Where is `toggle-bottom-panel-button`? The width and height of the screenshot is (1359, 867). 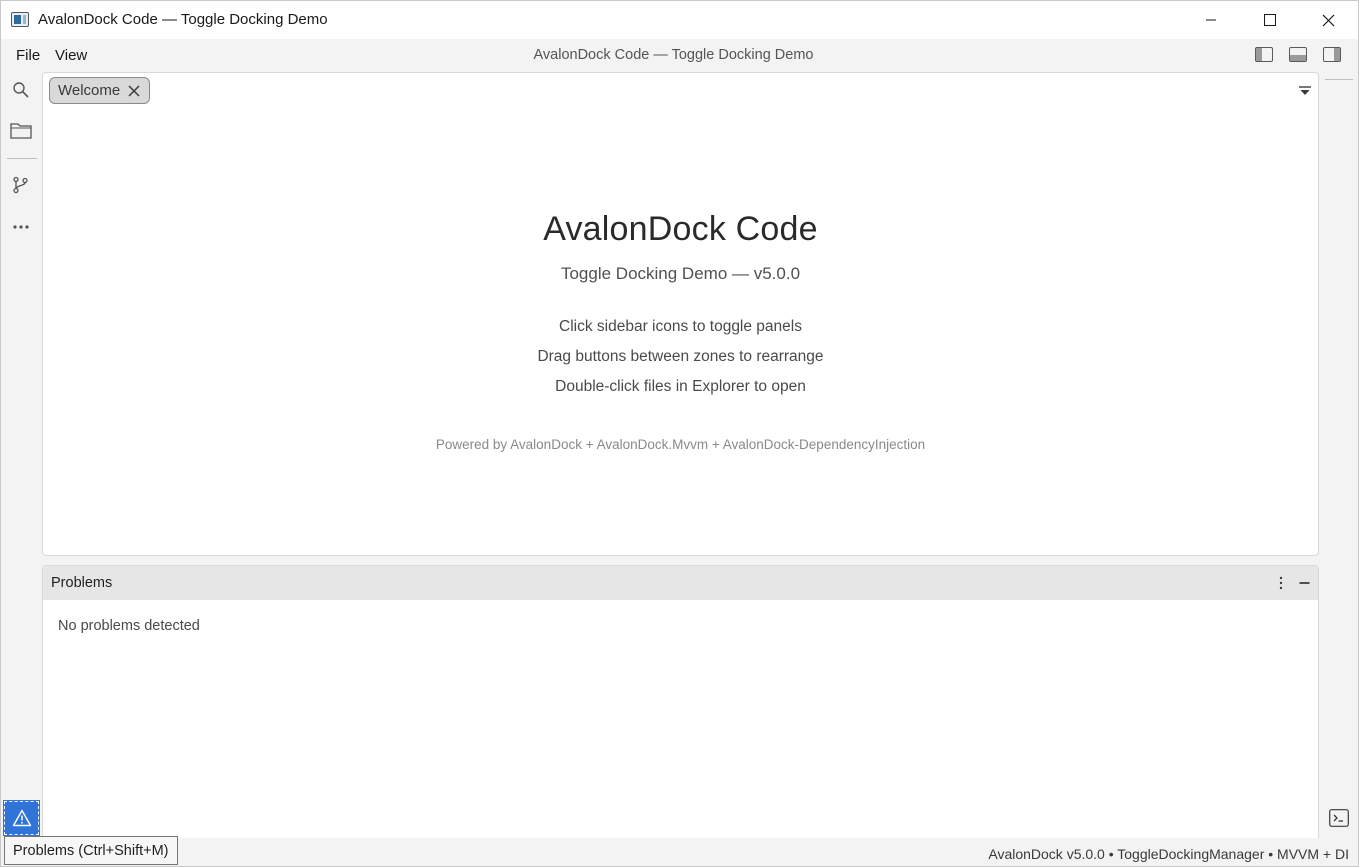 toggle-bottom-panel-button is located at coordinates (1298, 54).